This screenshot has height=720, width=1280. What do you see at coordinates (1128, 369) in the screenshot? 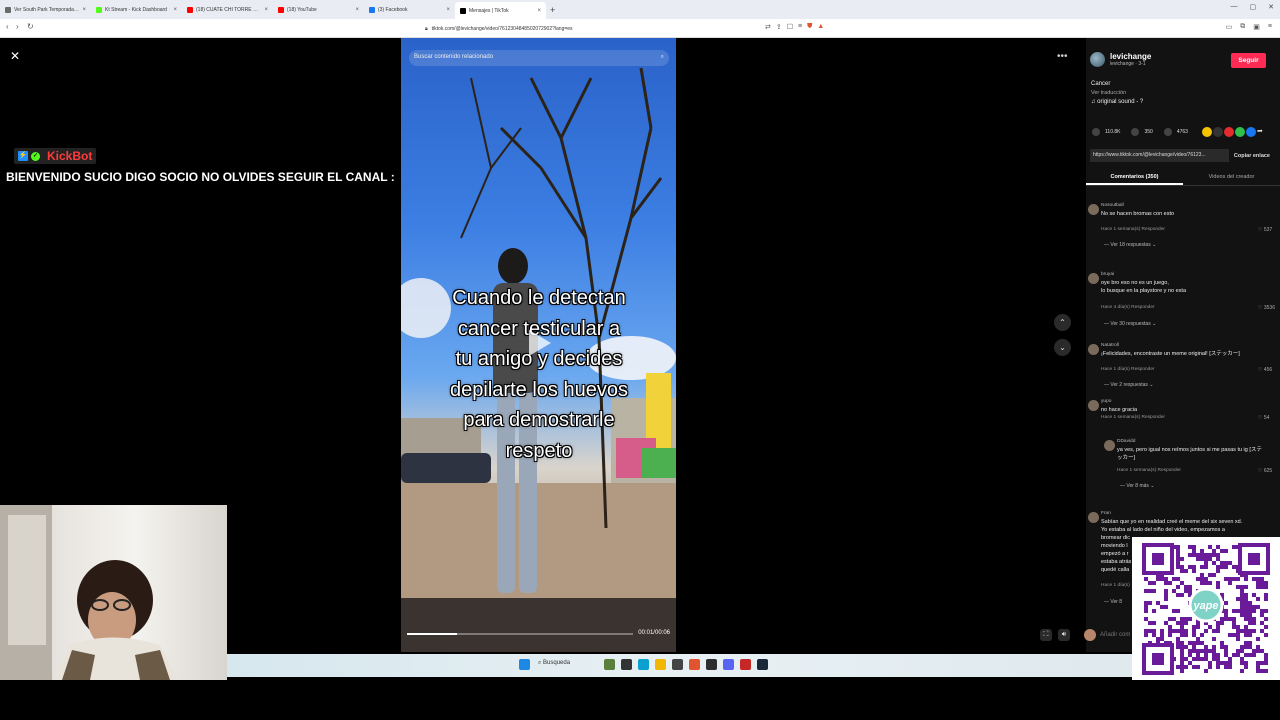
I see `comment-meta: Hace 1 día(s) Responder` at bounding box center [1128, 369].